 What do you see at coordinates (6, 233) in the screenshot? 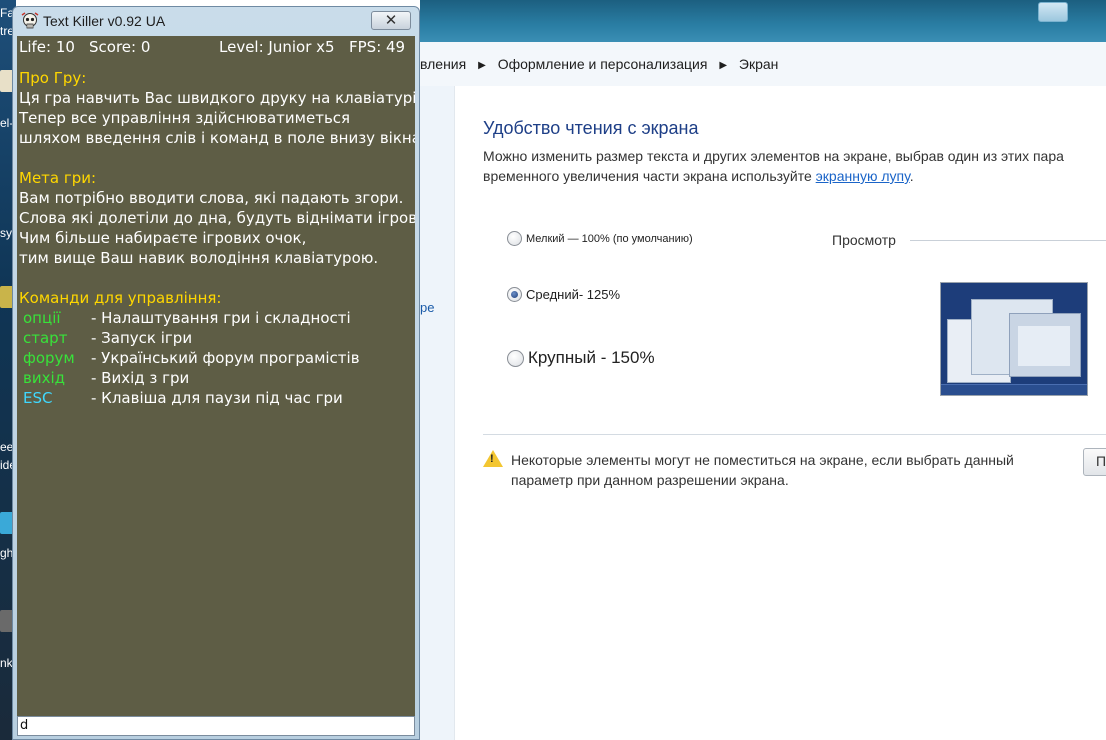
I see `desktop-icon-label: sy` at bounding box center [6, 233].